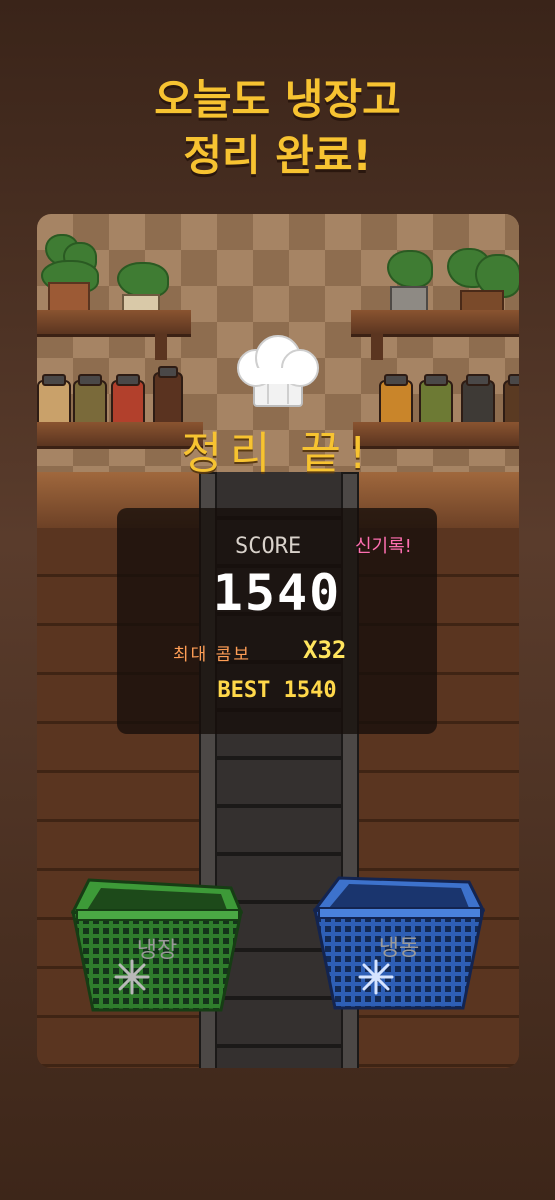  Describe the element at coordinates (376, 977) in the screenshot. I see `snowflake-icon` at that location.